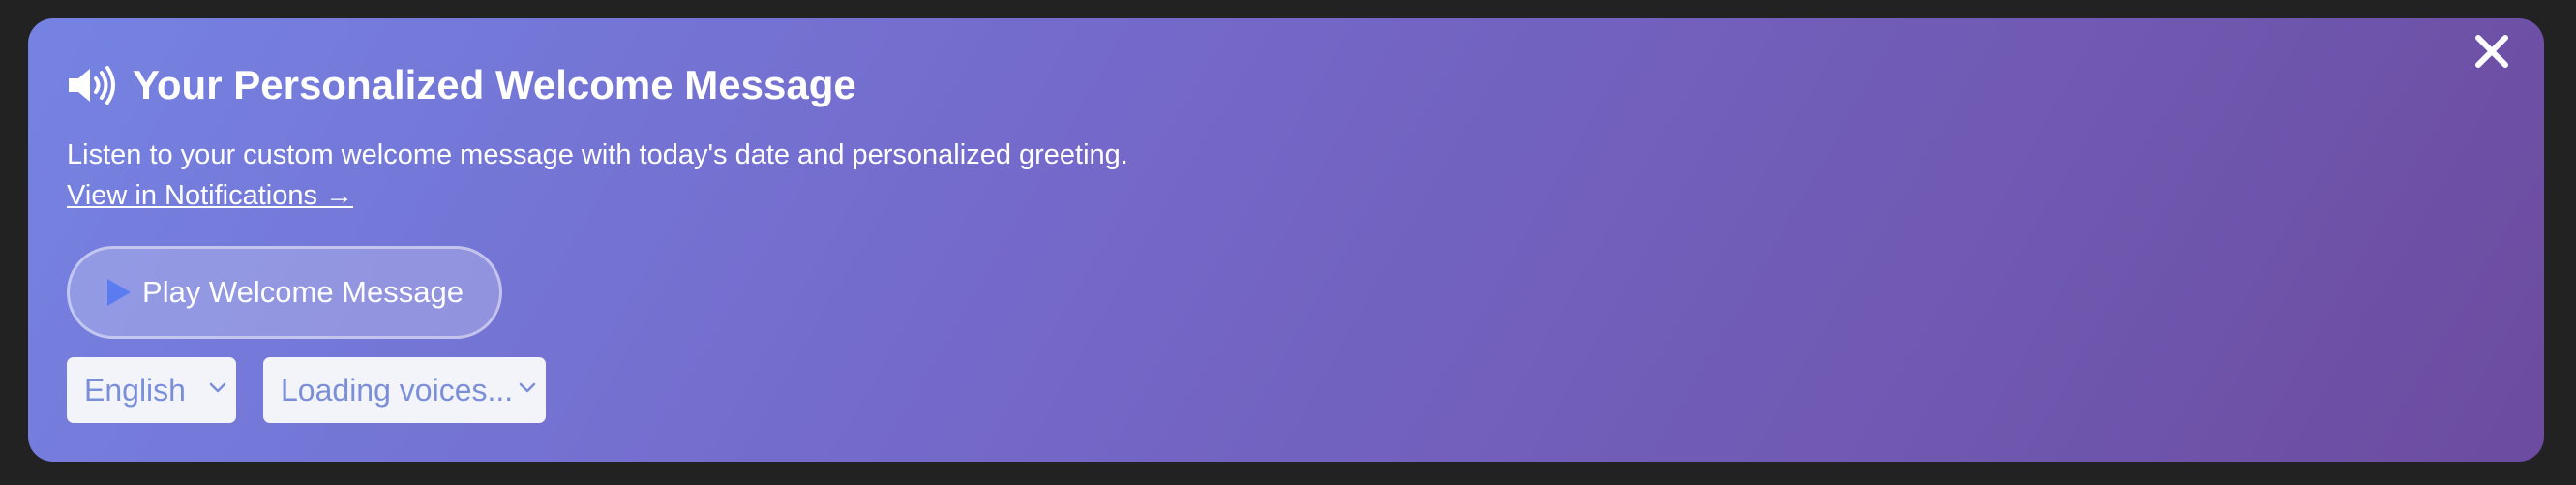 The image size is (2576, 485). Describe the element at coordinates (135, 390) in the screenshot. I see `language-select-value: English` at that location.